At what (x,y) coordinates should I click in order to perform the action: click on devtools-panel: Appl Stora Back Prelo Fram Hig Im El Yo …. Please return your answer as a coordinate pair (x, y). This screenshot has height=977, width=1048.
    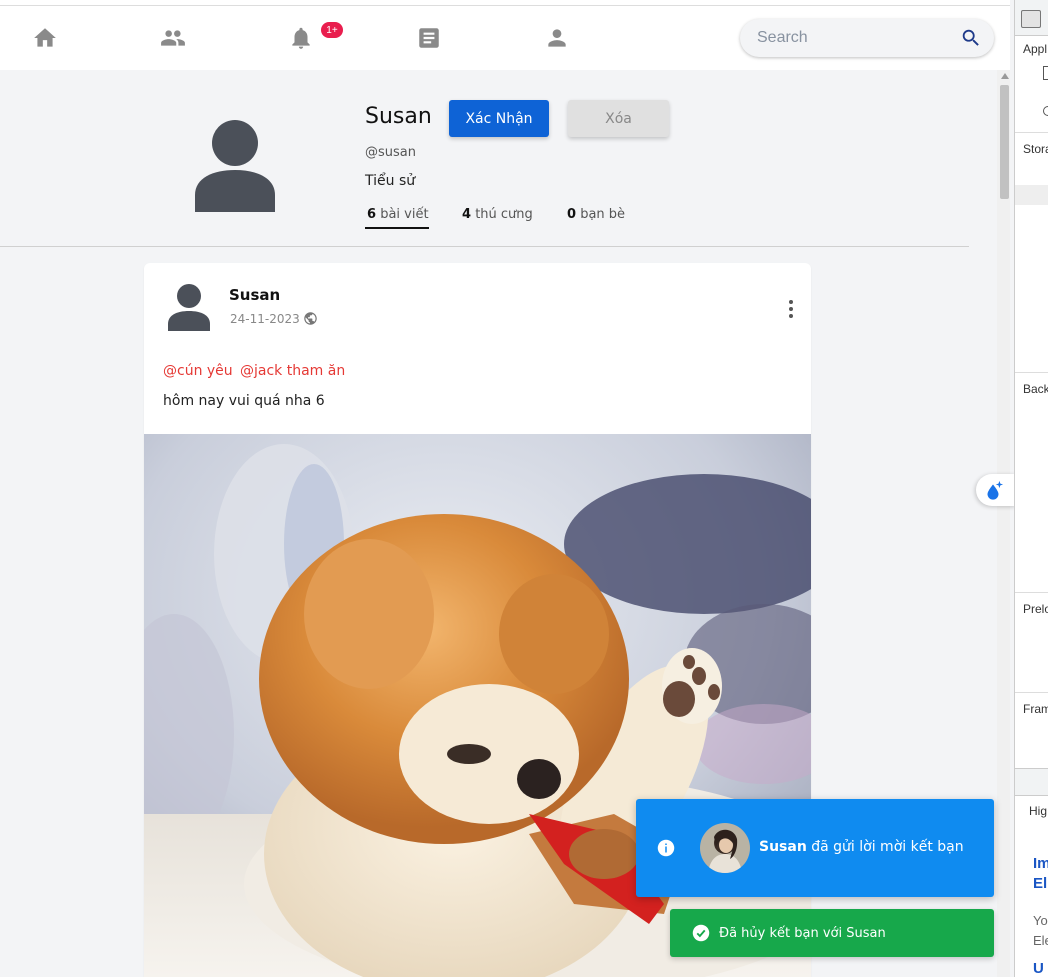
    Looking at the image, I should click on (1031, 488).